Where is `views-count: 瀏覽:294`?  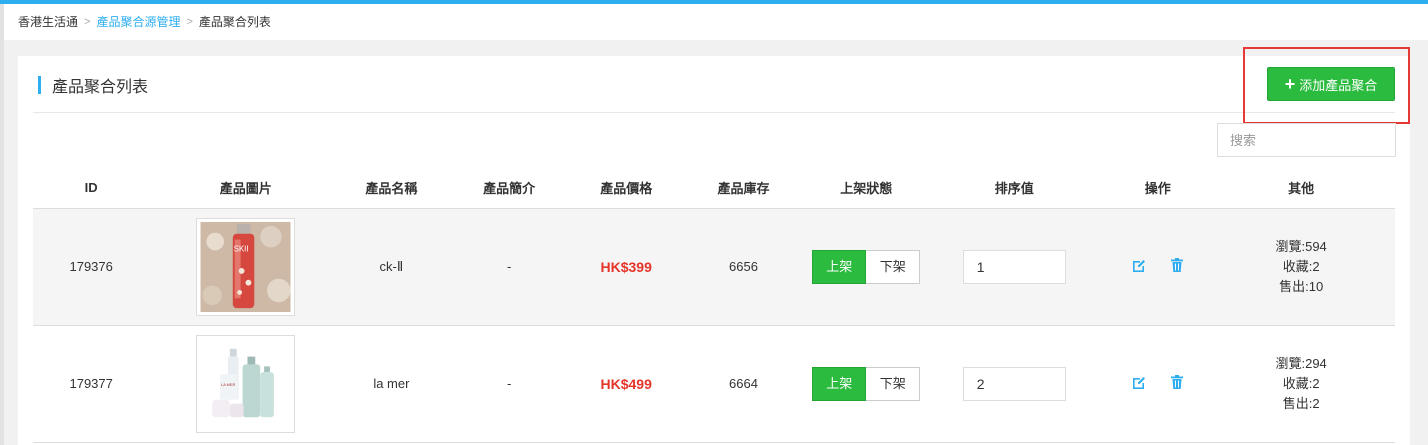
views-count: 瀏覽:294 is located at coordinates (1301, 363).